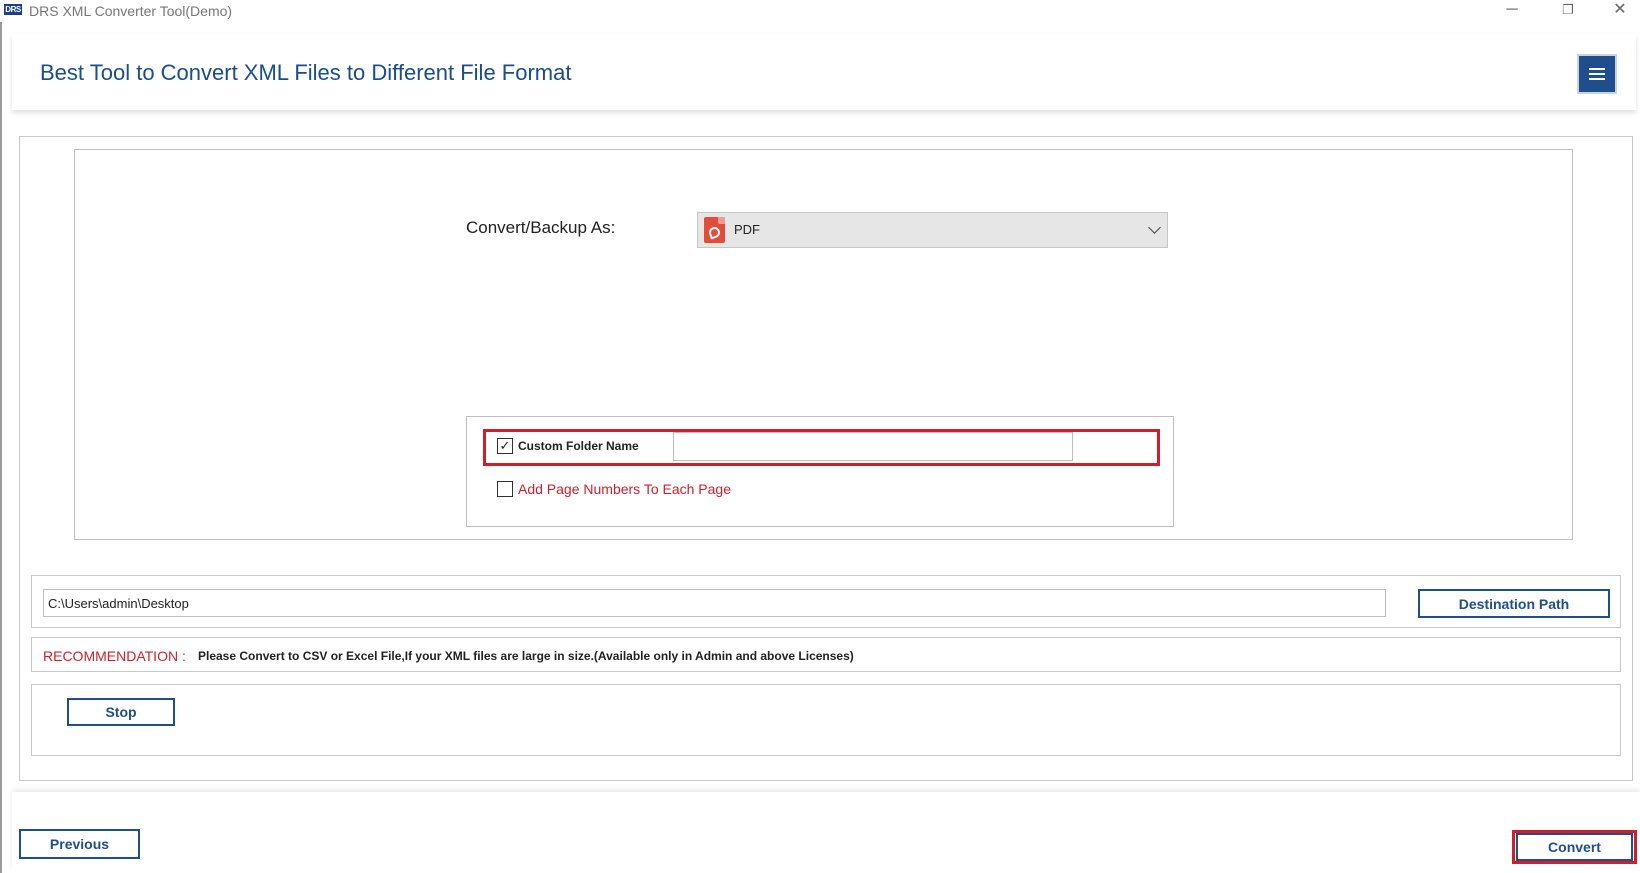 This screenshot has width=1640, height=873. What do you see at coordinates (13, 9) in the screenshot?
I see `app-logo-icon: DRS` at bounding box center [13, 9].